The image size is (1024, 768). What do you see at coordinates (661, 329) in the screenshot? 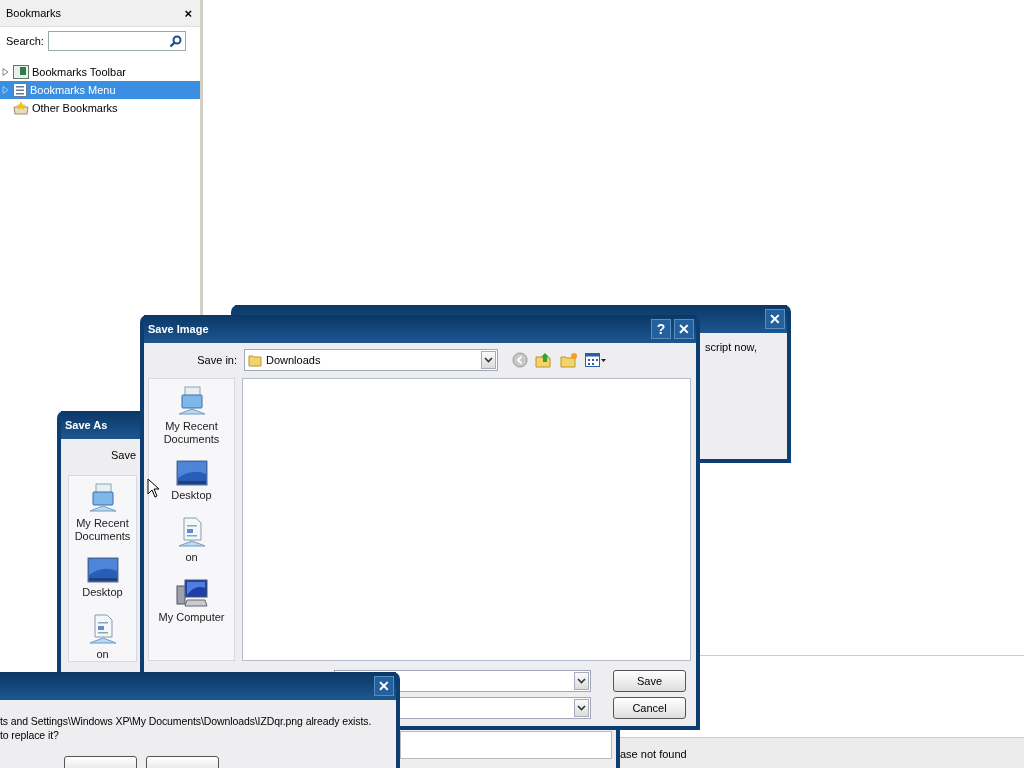
I see `help-button: ?` at bounding box center [661, 329].